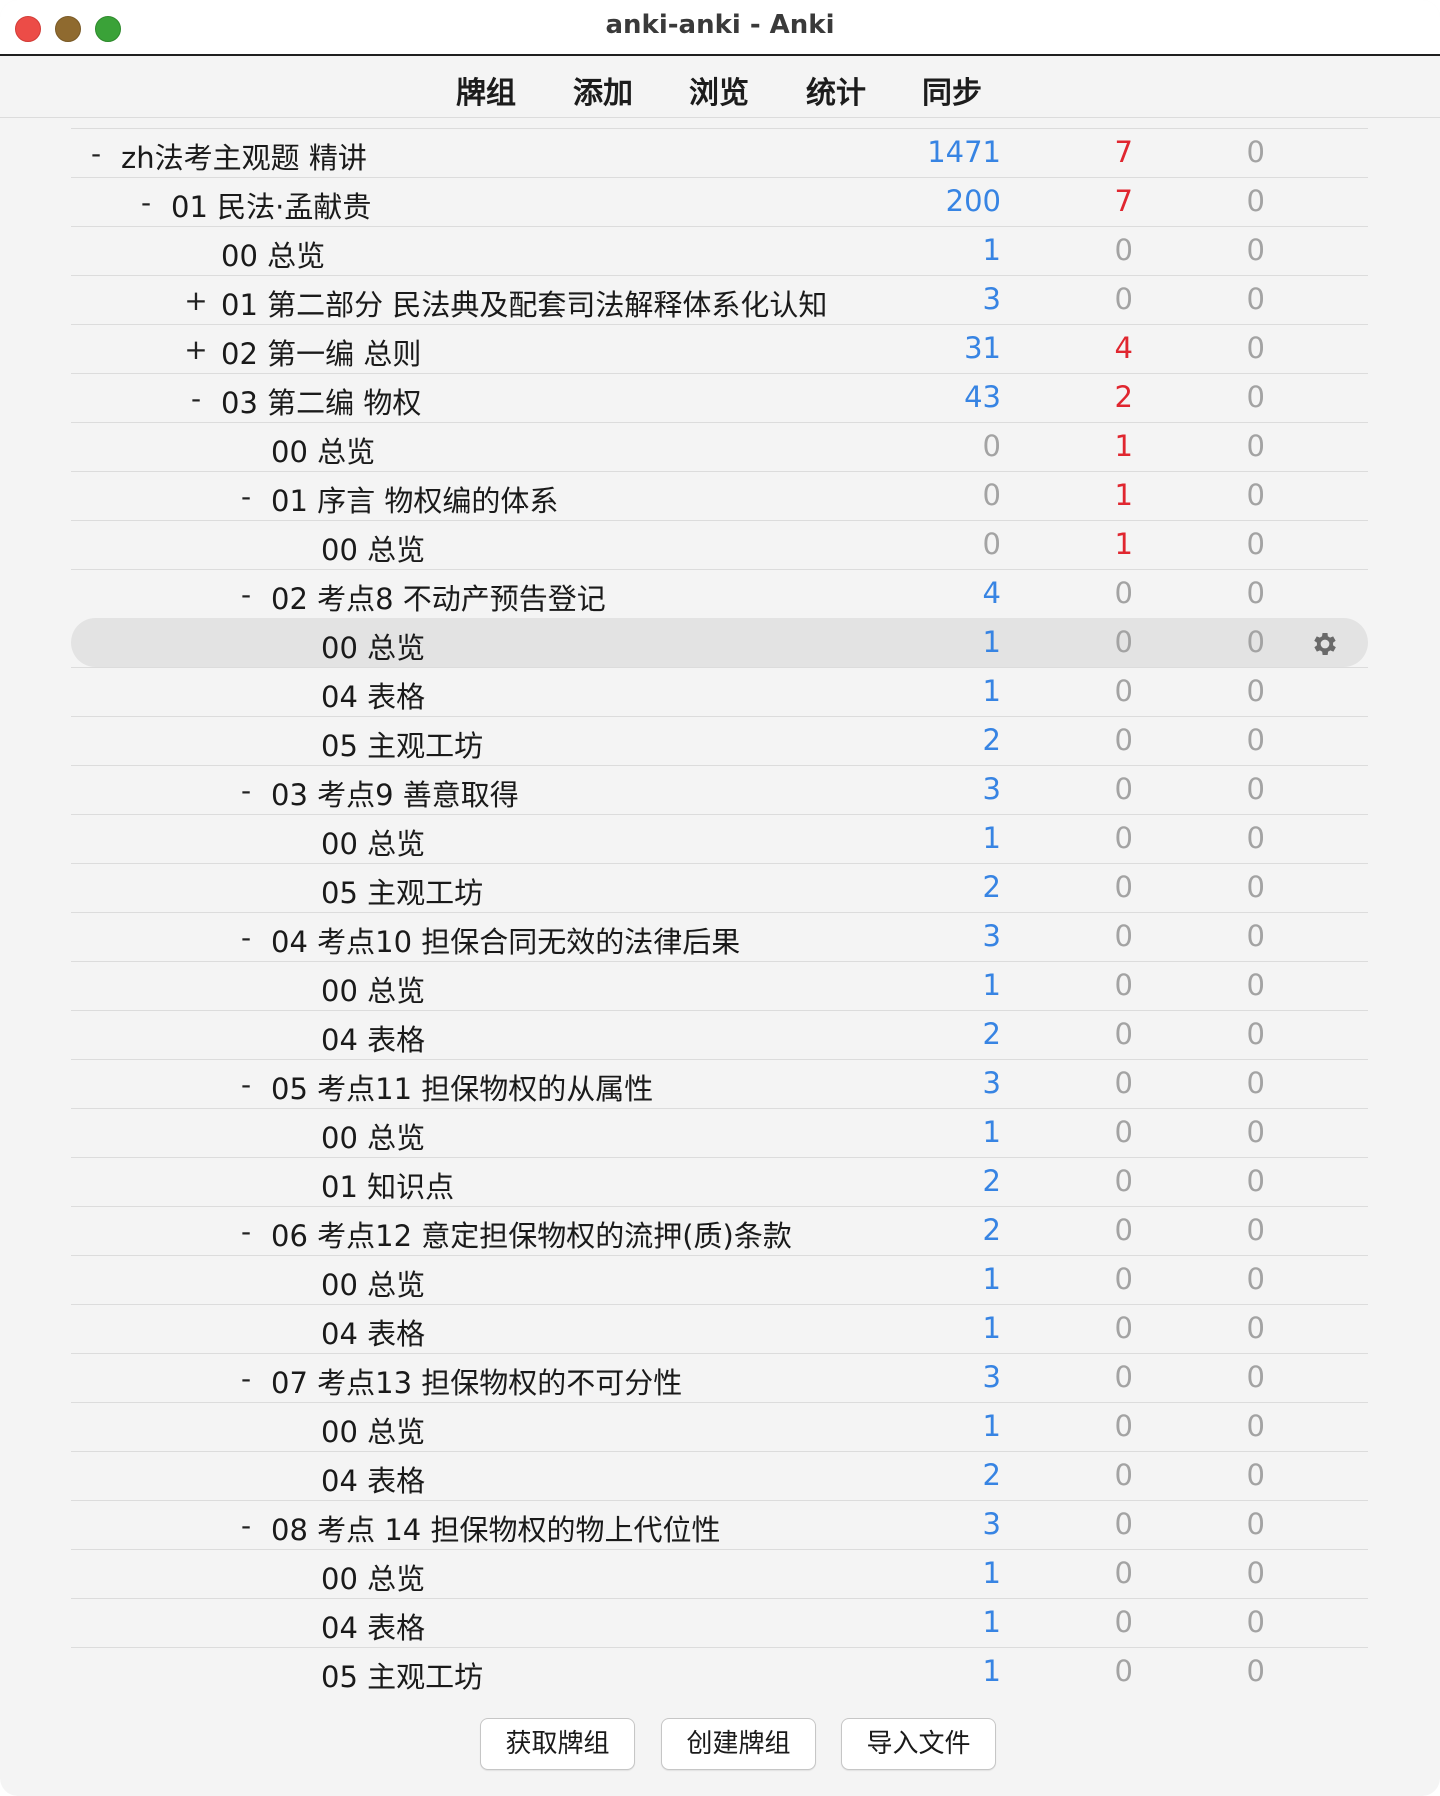 The image size is (1440, 1796). I want to click on deck-row: -03 考点9 善意取得 3 0 0, so click(719, 789).